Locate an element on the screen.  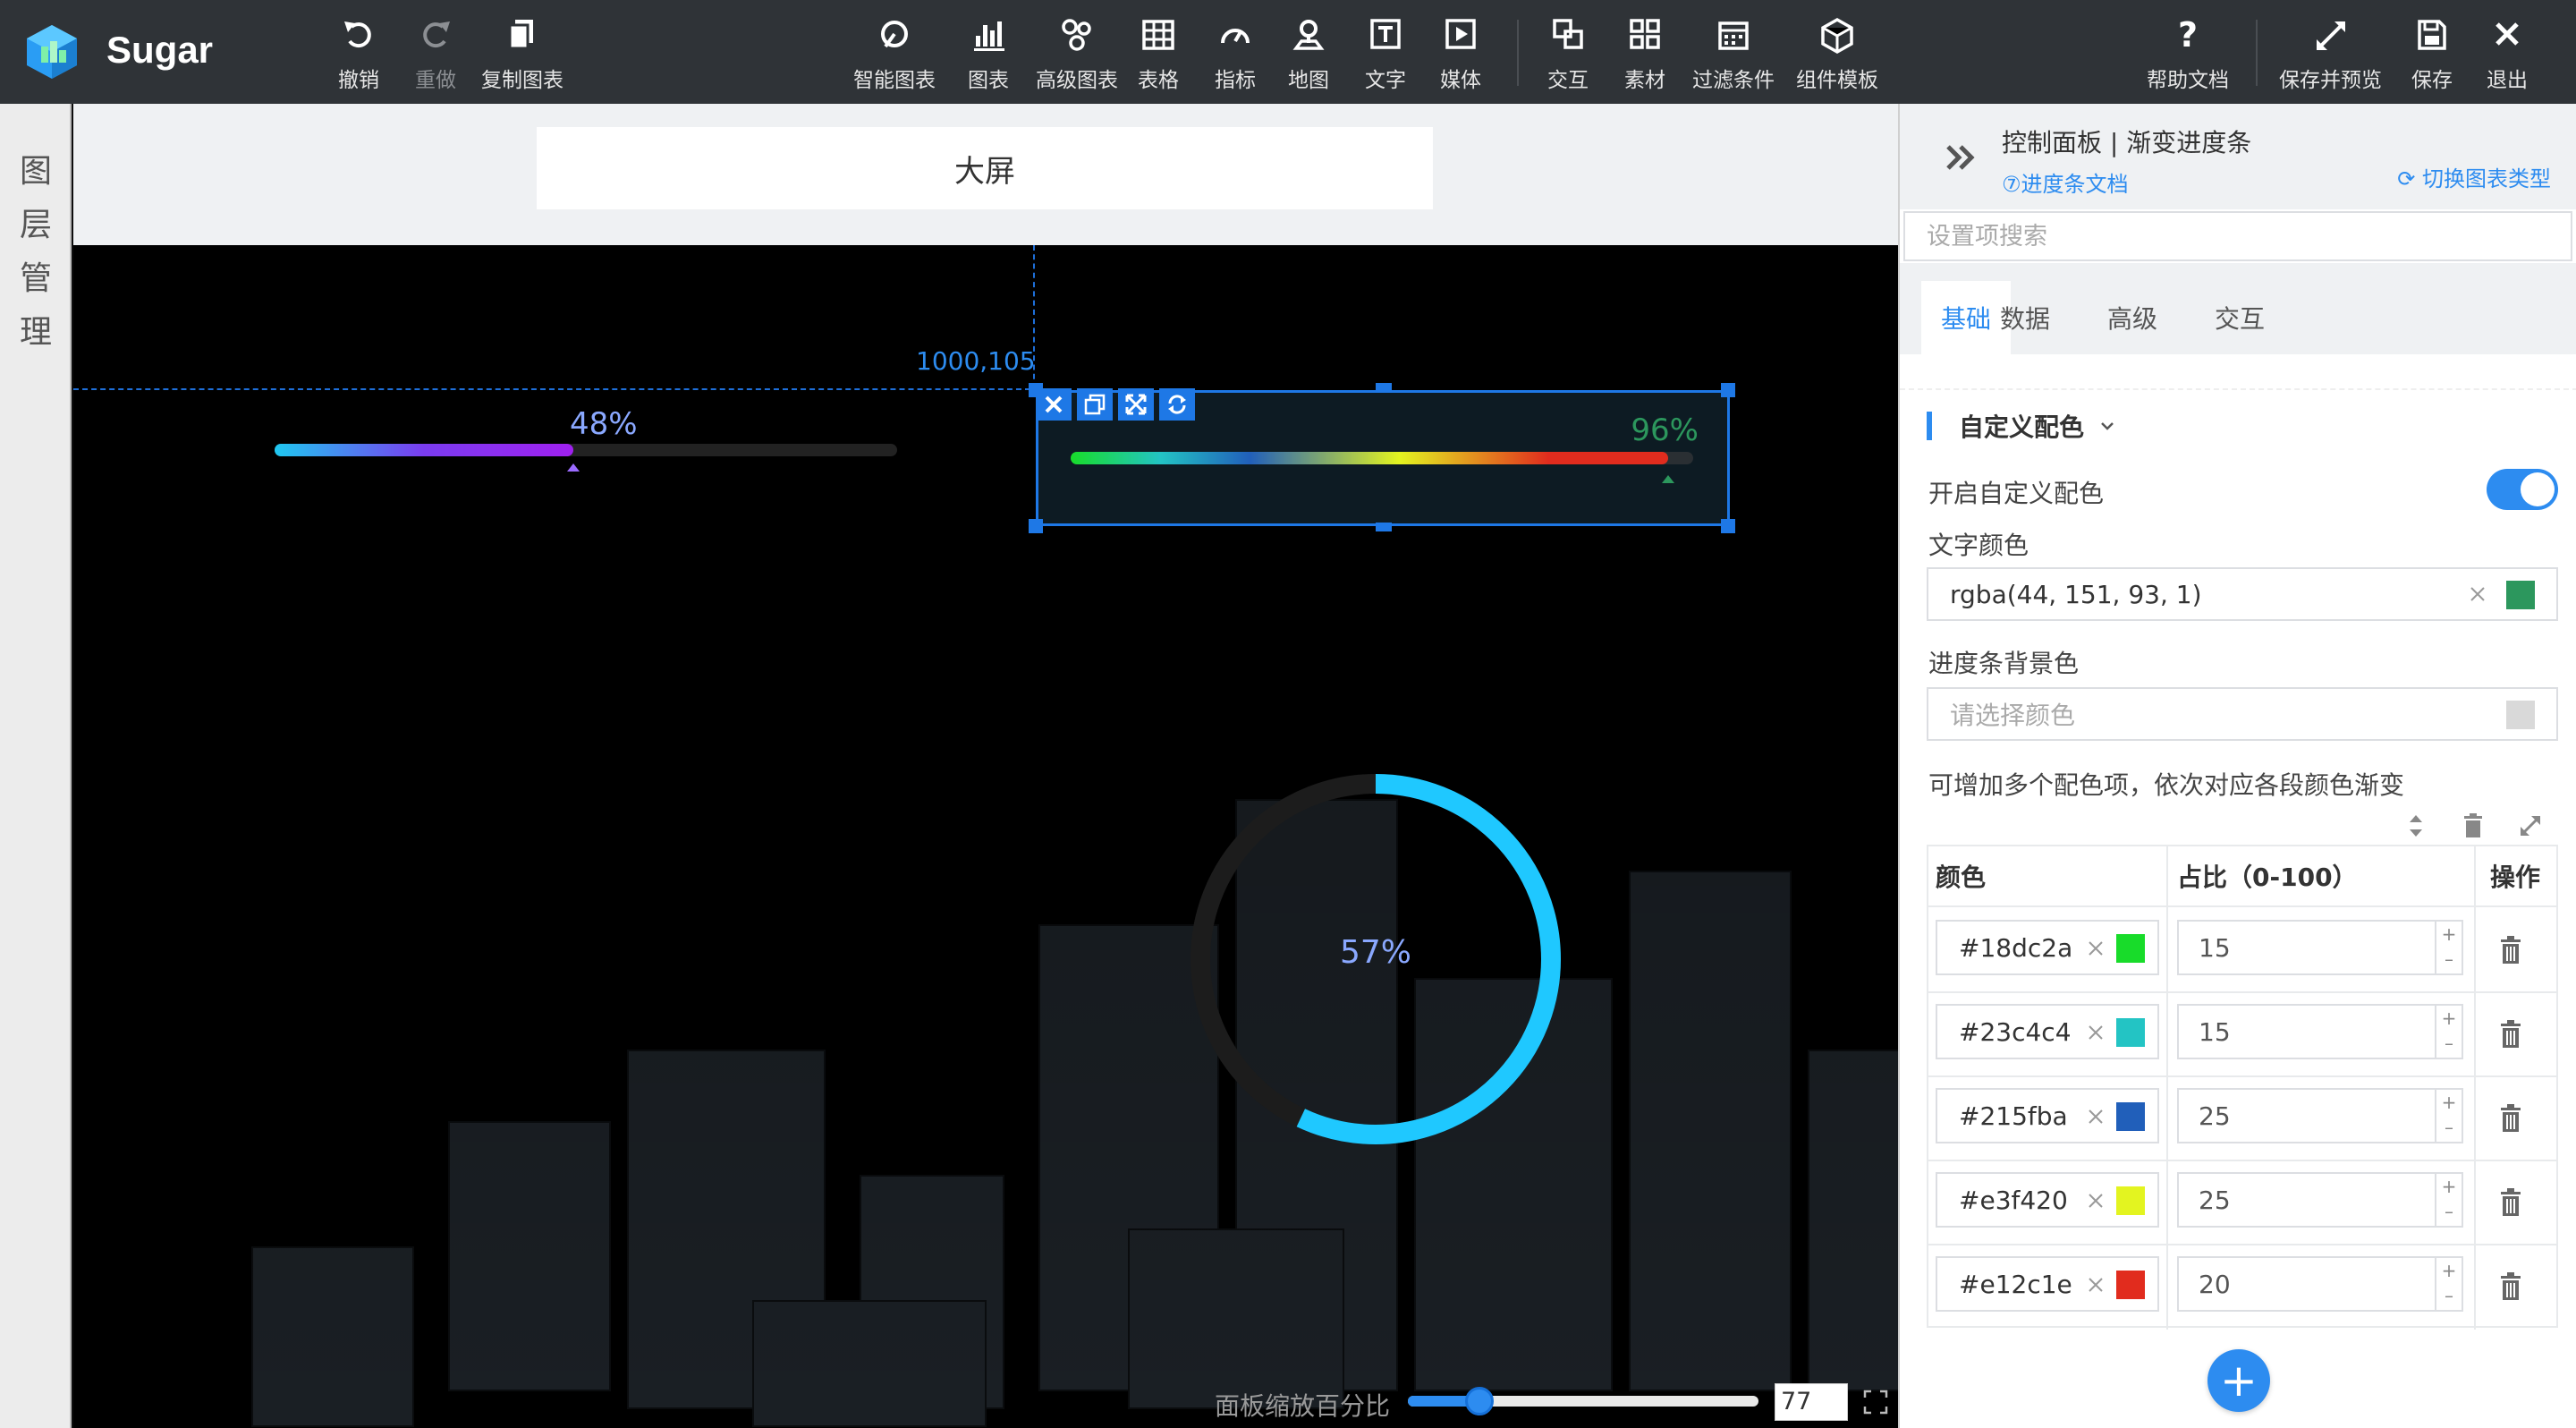
template-button: 组件模板 is located at coordinates (1837, 54).